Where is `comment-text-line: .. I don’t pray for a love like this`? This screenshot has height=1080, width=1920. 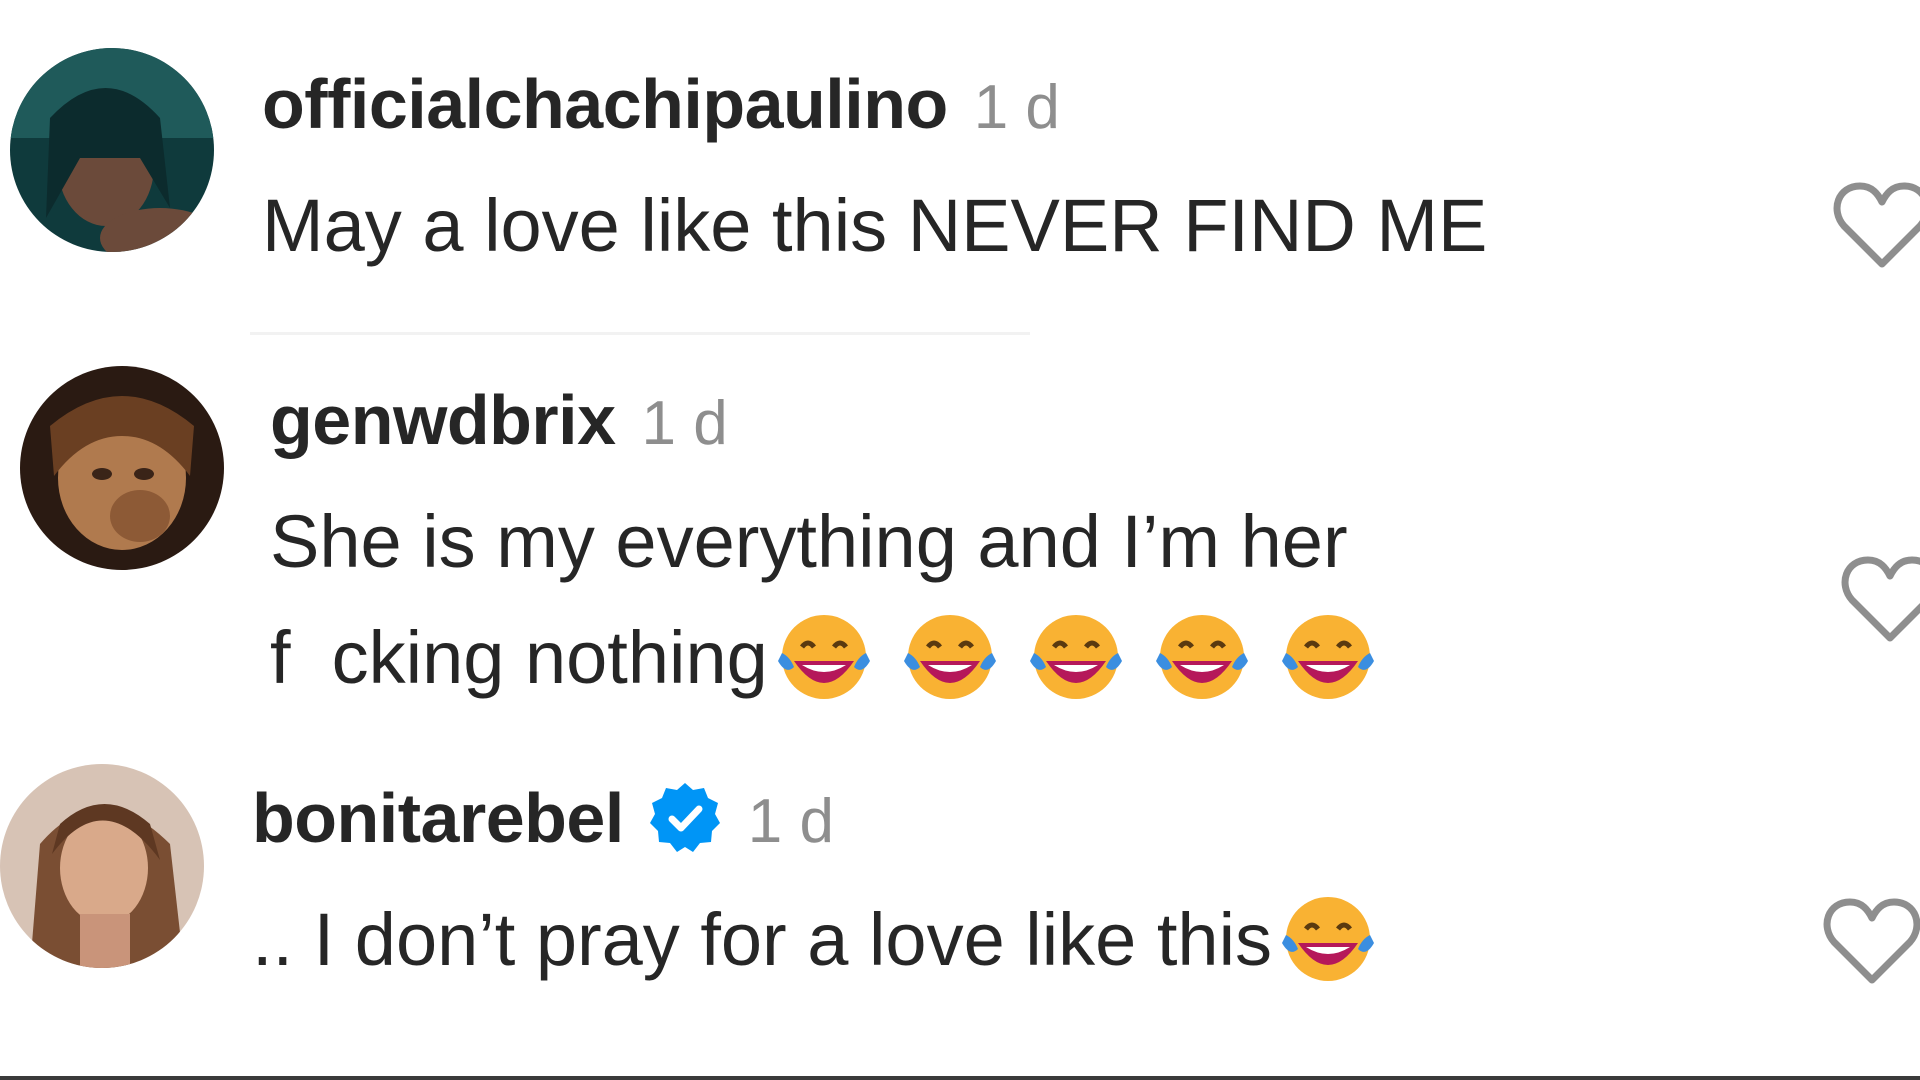 comment-text-line: .. I don’t pray for a love like this is located at coordinates (762, 939).